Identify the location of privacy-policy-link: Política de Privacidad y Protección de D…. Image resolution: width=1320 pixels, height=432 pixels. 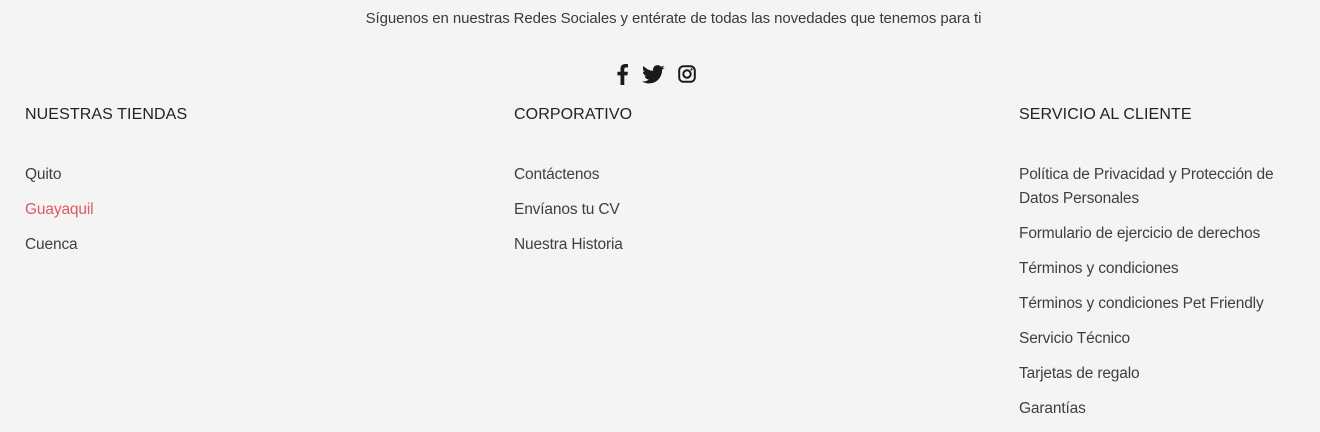
(1159, 187).